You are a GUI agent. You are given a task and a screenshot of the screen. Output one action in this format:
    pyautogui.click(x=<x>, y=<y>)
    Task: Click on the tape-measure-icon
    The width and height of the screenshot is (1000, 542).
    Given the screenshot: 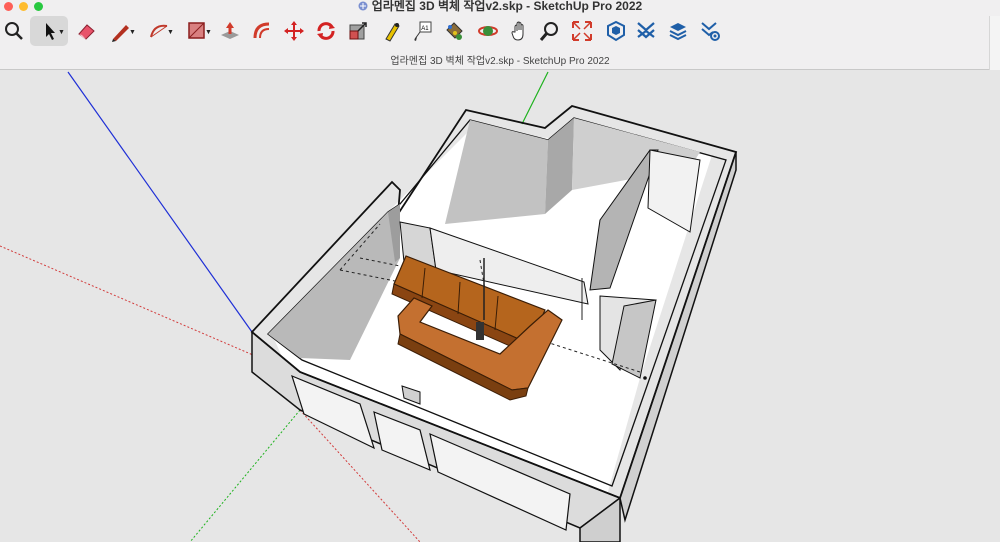 What is the action you would take?
    pyautogui.click(x=392, y=32)
    